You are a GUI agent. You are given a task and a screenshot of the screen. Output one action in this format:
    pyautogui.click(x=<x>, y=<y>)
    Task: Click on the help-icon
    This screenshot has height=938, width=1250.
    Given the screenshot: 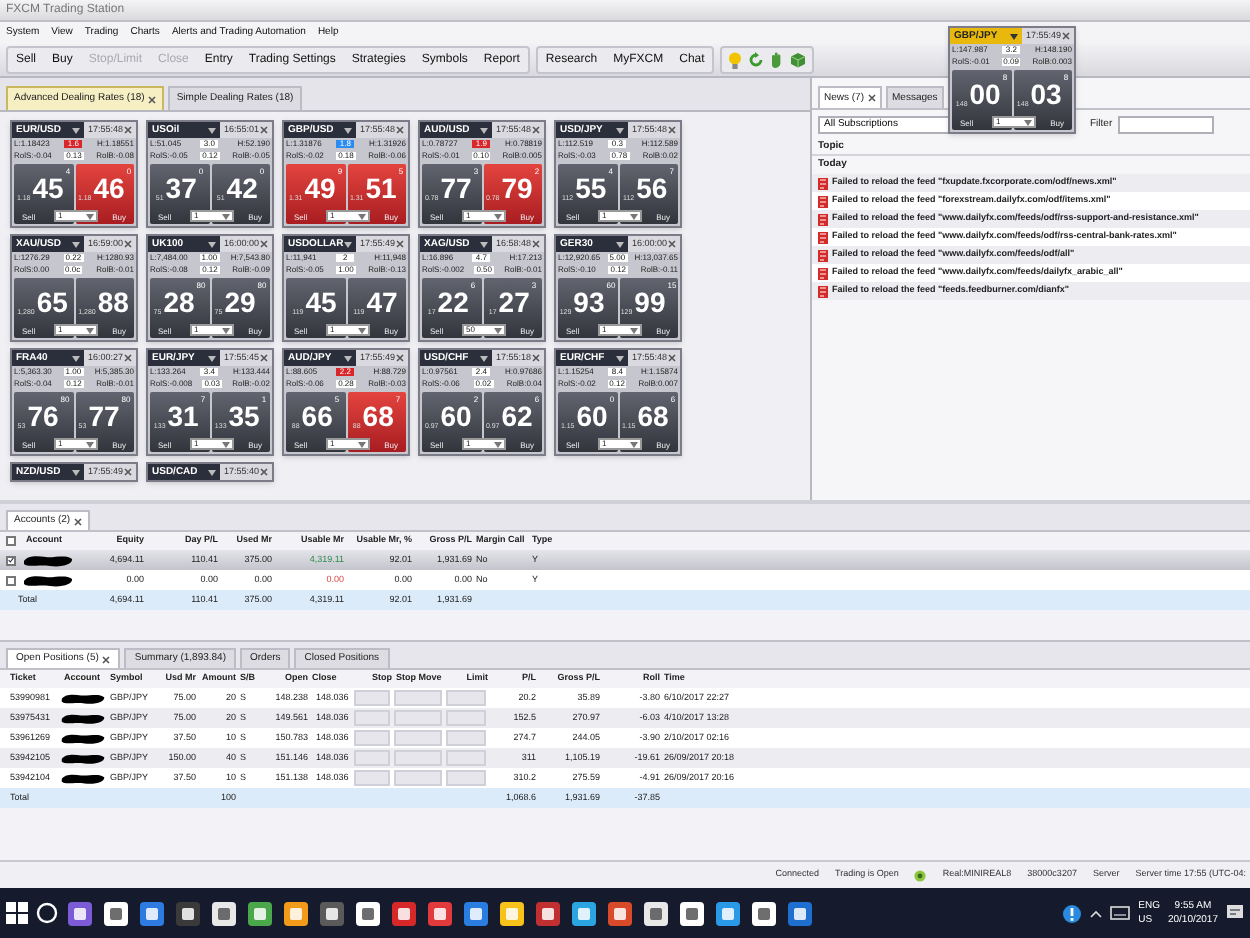 What is the action you would take?
    pyautogui.click(x=1072, y=913)
    